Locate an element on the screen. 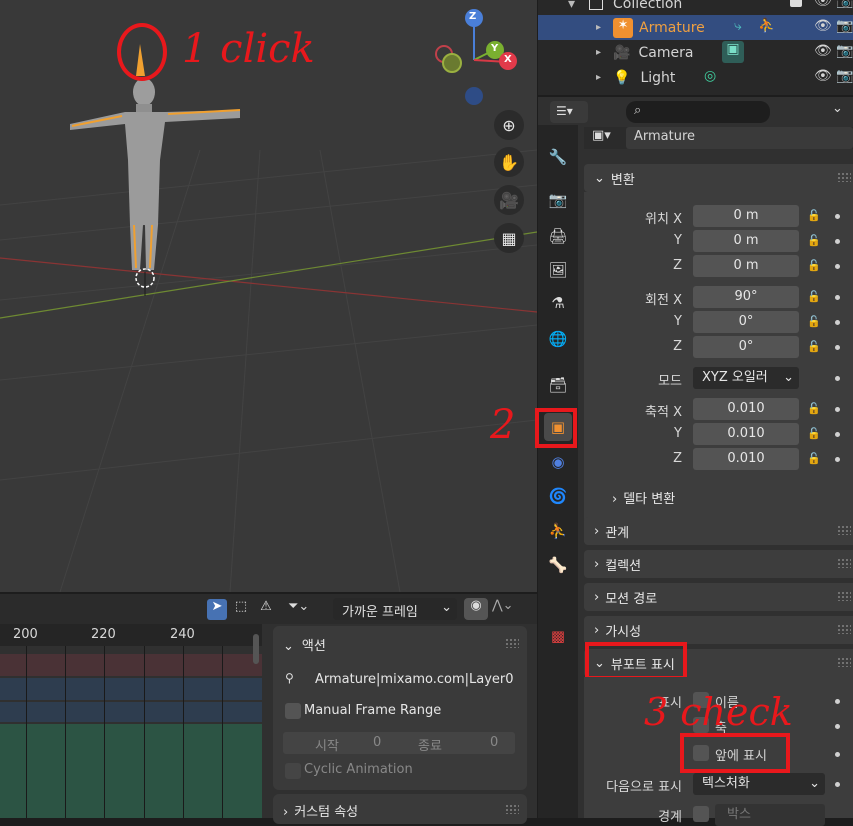 Image resolution: width=853 pixels, height=826 pixels. bounds-checkbox is located at coordinates (701, 814).